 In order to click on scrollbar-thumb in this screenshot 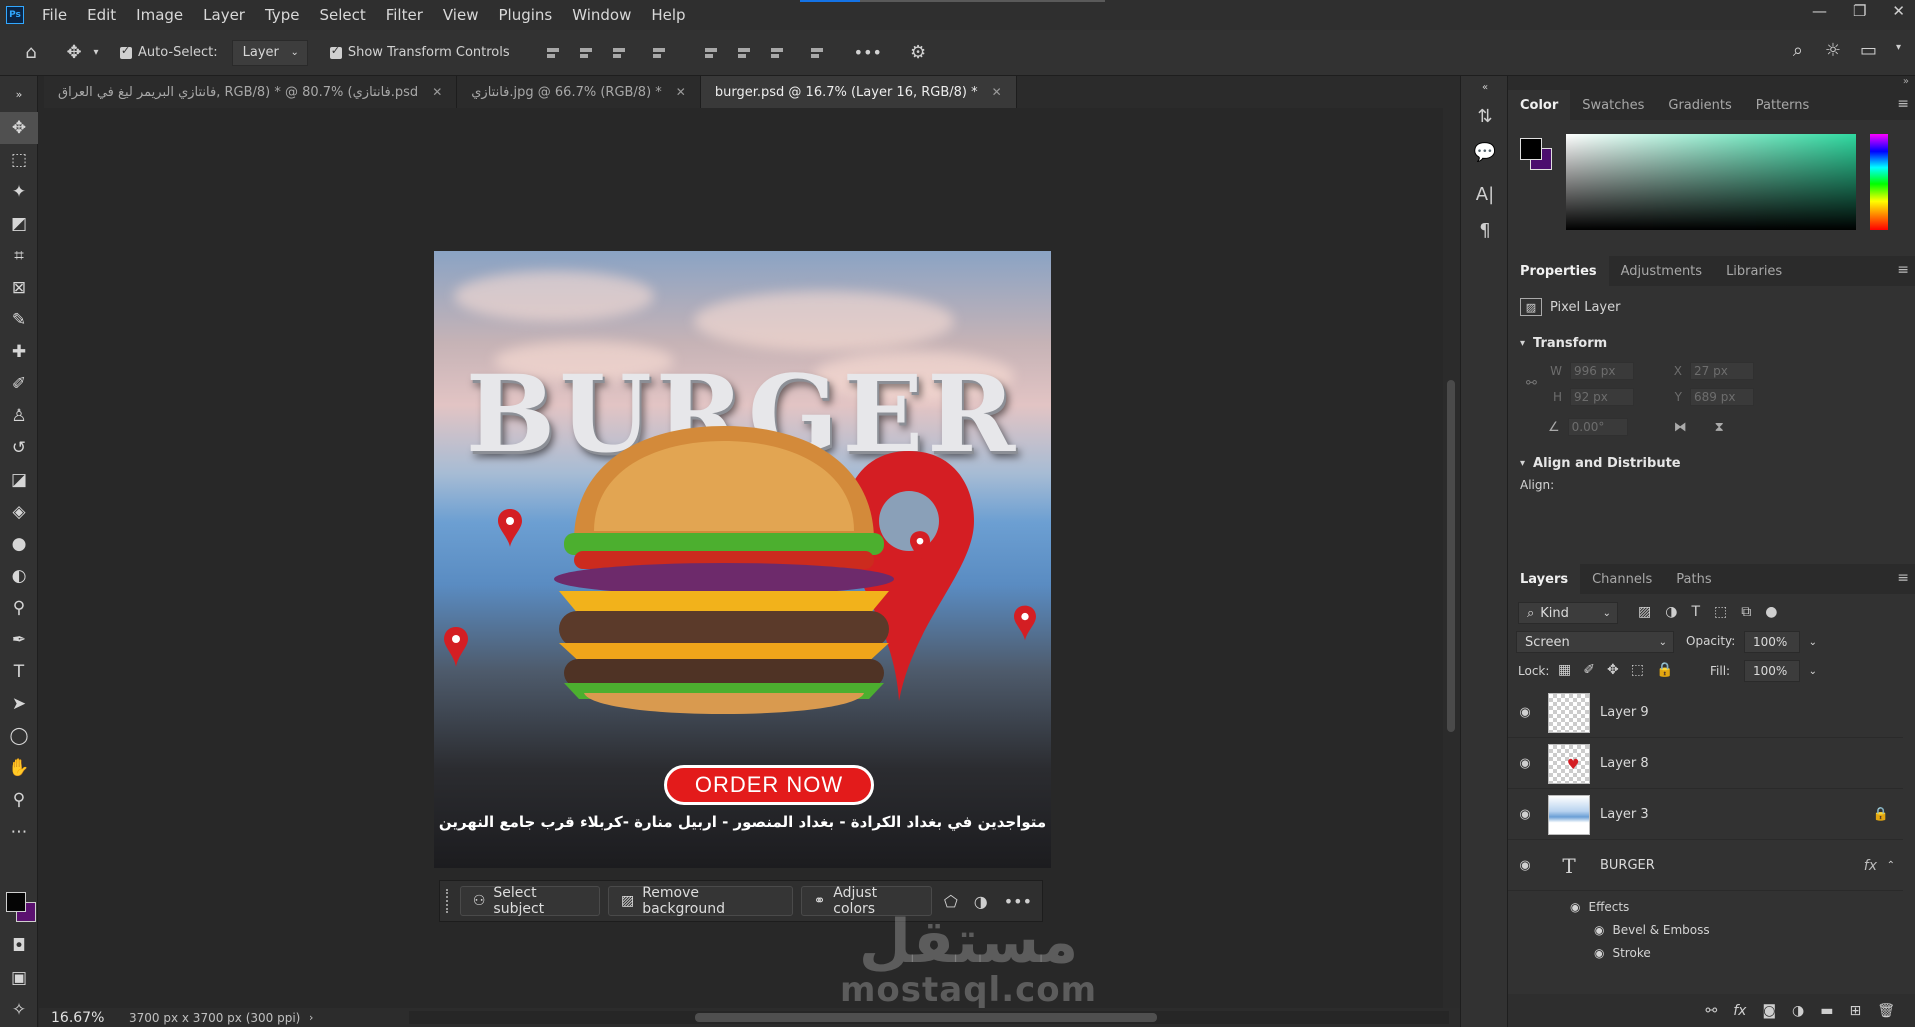, I will do `click(1451, 556)`.